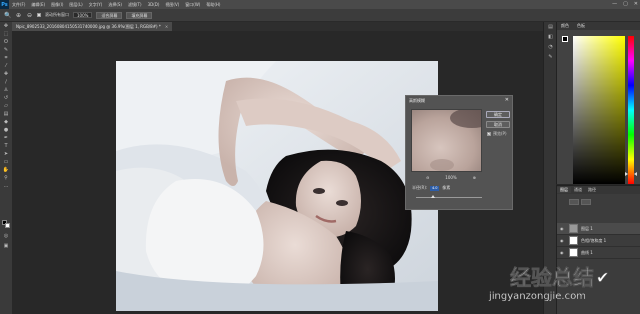  Describe the element at coordinates (6, 74) in the screenshot. I see `healing-tool-icon: ✚` at that location.